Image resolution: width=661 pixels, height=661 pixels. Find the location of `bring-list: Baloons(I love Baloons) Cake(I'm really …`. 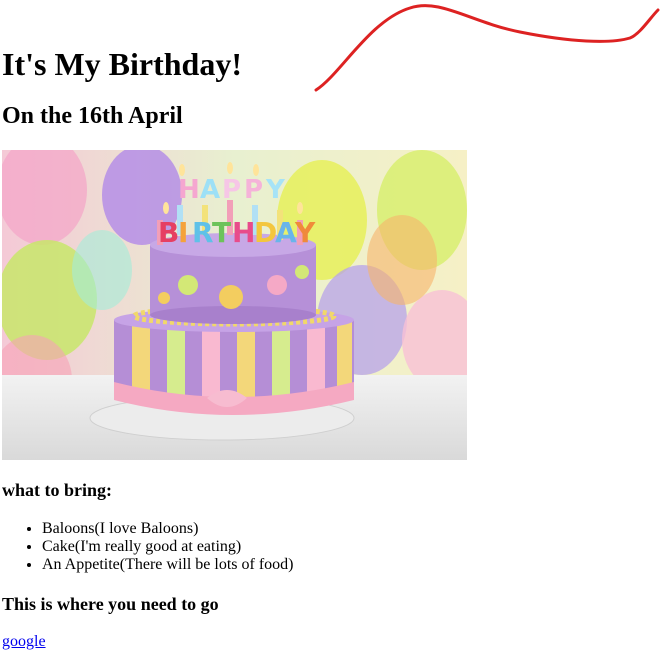

bring-list: Baloons(I love Baloons) Cake(I'm really … is located at coordinates (148, 547).